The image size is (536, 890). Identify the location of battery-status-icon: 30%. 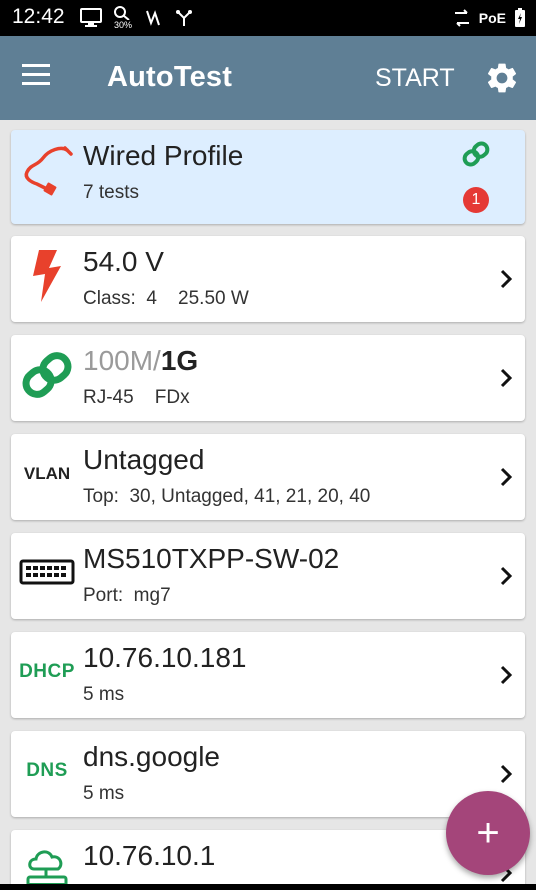
(123, 18).